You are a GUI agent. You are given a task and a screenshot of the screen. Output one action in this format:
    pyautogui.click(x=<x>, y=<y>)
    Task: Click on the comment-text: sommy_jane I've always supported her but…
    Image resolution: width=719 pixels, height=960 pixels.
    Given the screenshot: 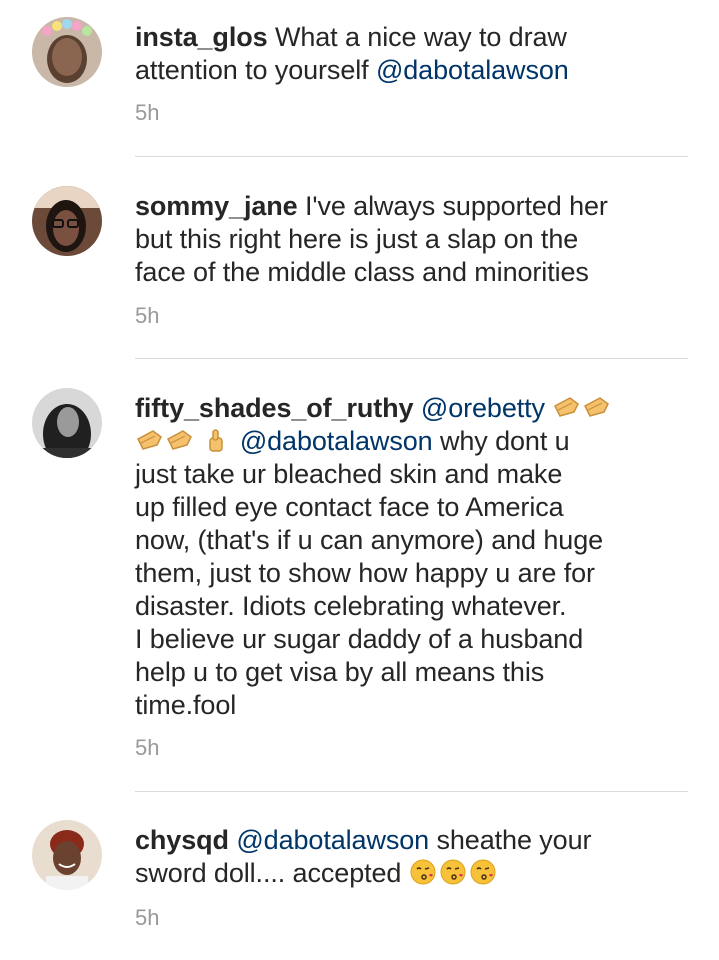 What is the action you would take?
    pyautogui.click(x=415, y=239)
    